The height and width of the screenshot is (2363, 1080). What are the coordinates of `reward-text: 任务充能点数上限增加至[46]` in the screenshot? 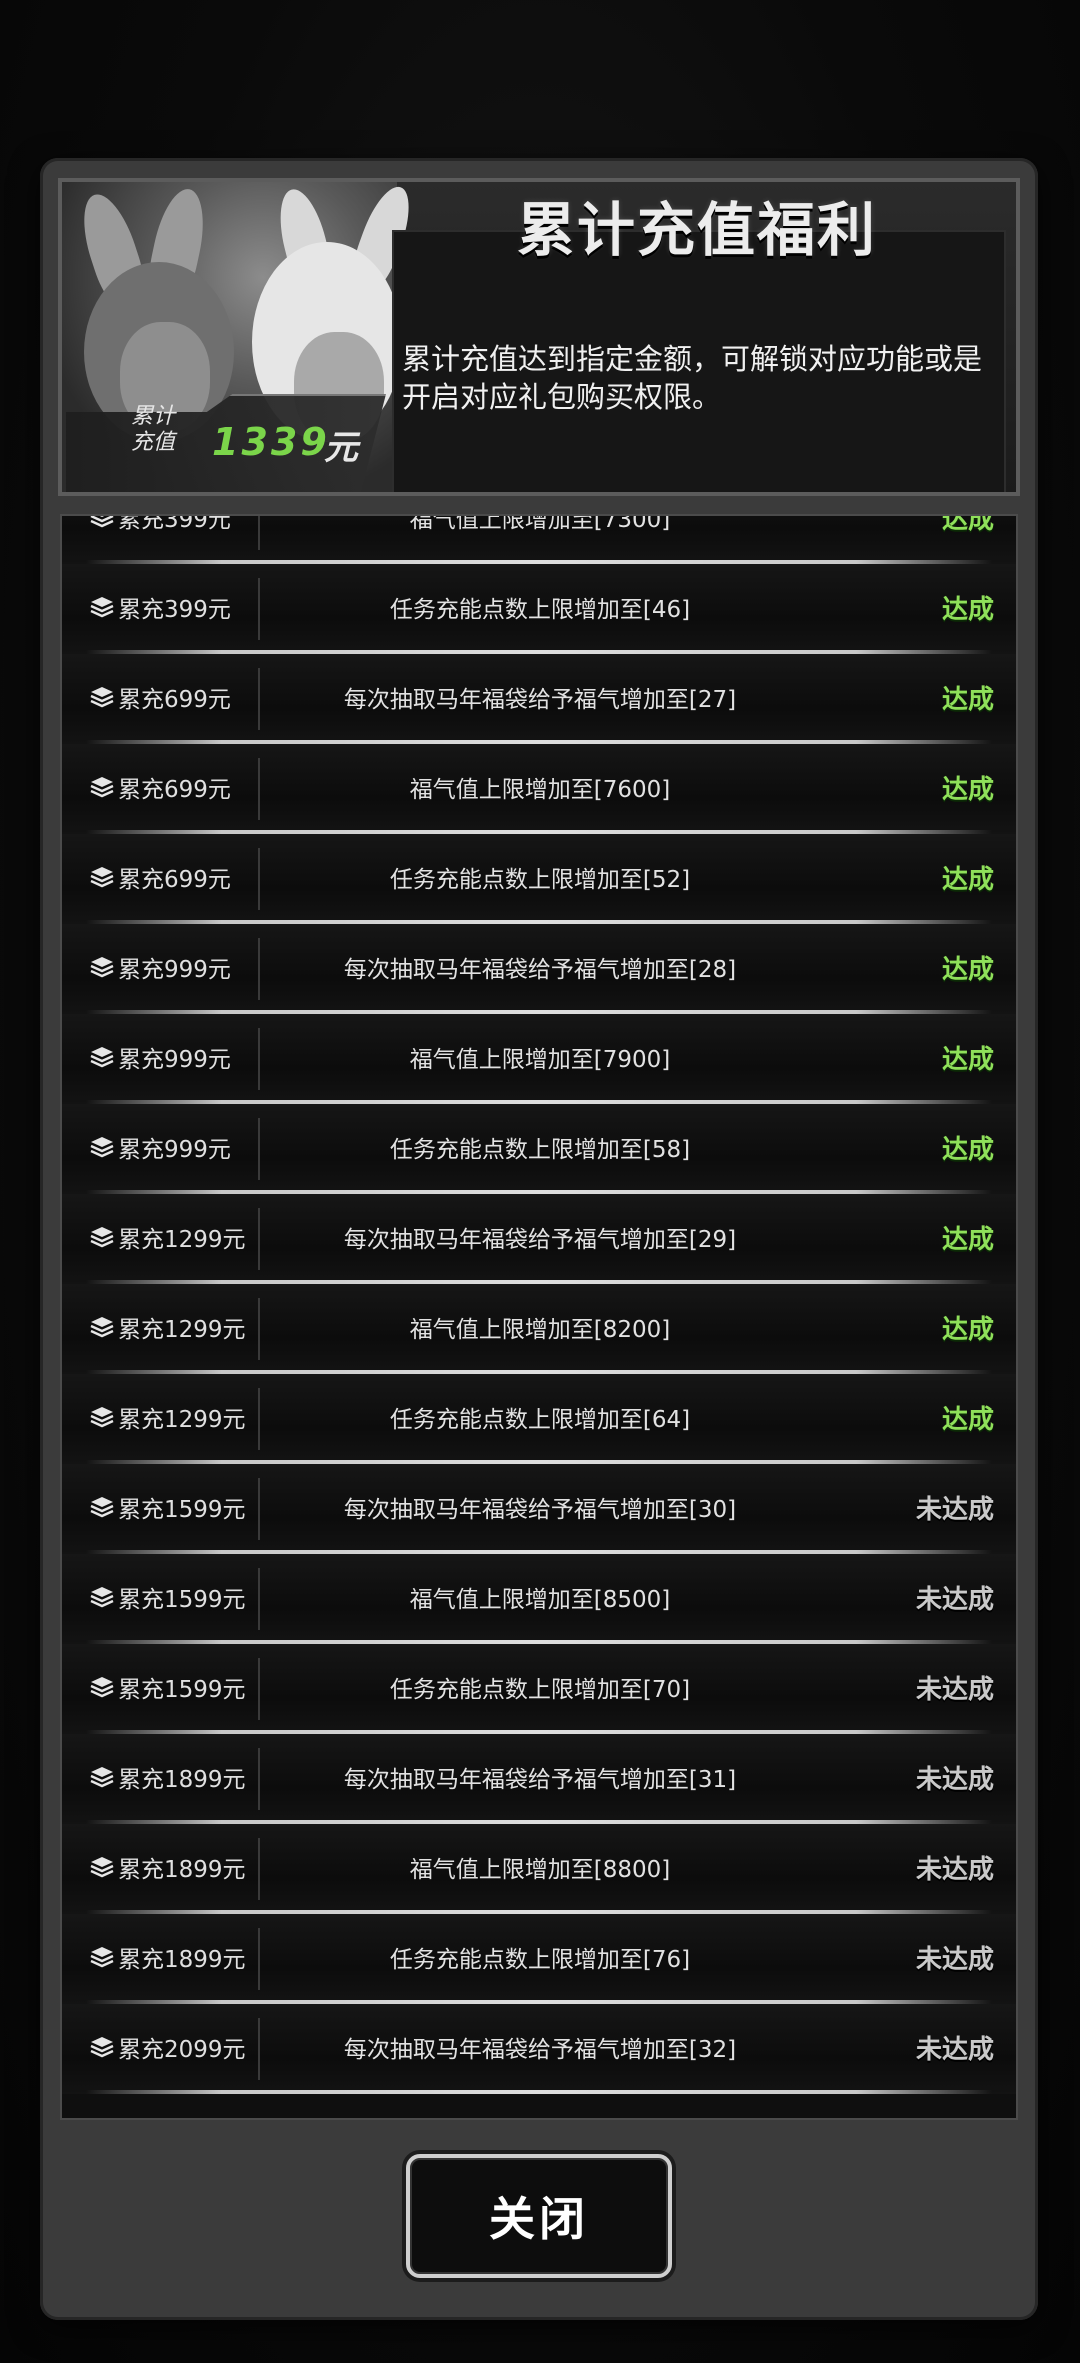 It's located at (540, 610).